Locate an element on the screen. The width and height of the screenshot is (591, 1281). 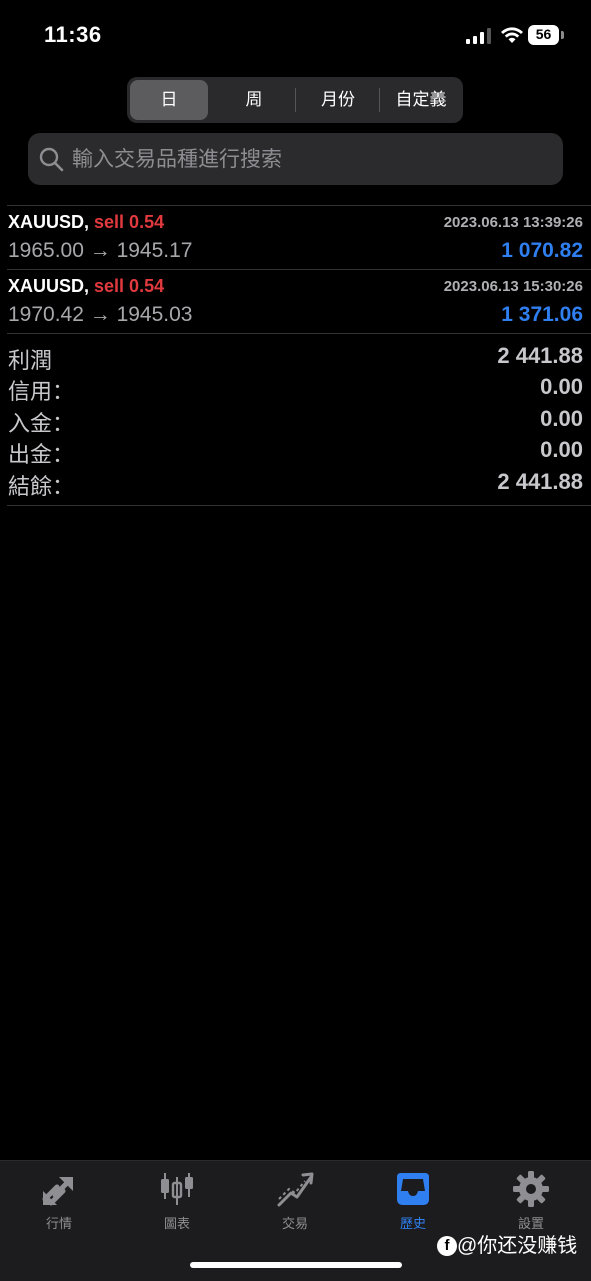
deal-prices: 1965.00 → 1945.17 is located at coordinates (100, 250).